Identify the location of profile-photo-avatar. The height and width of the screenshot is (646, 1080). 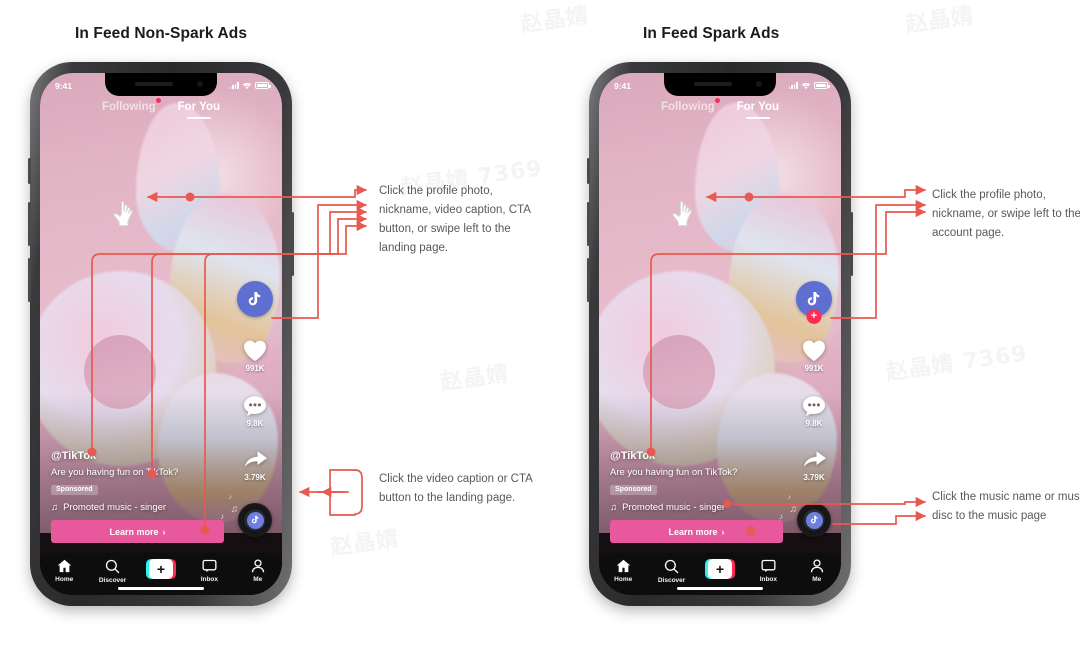
(255, 299).